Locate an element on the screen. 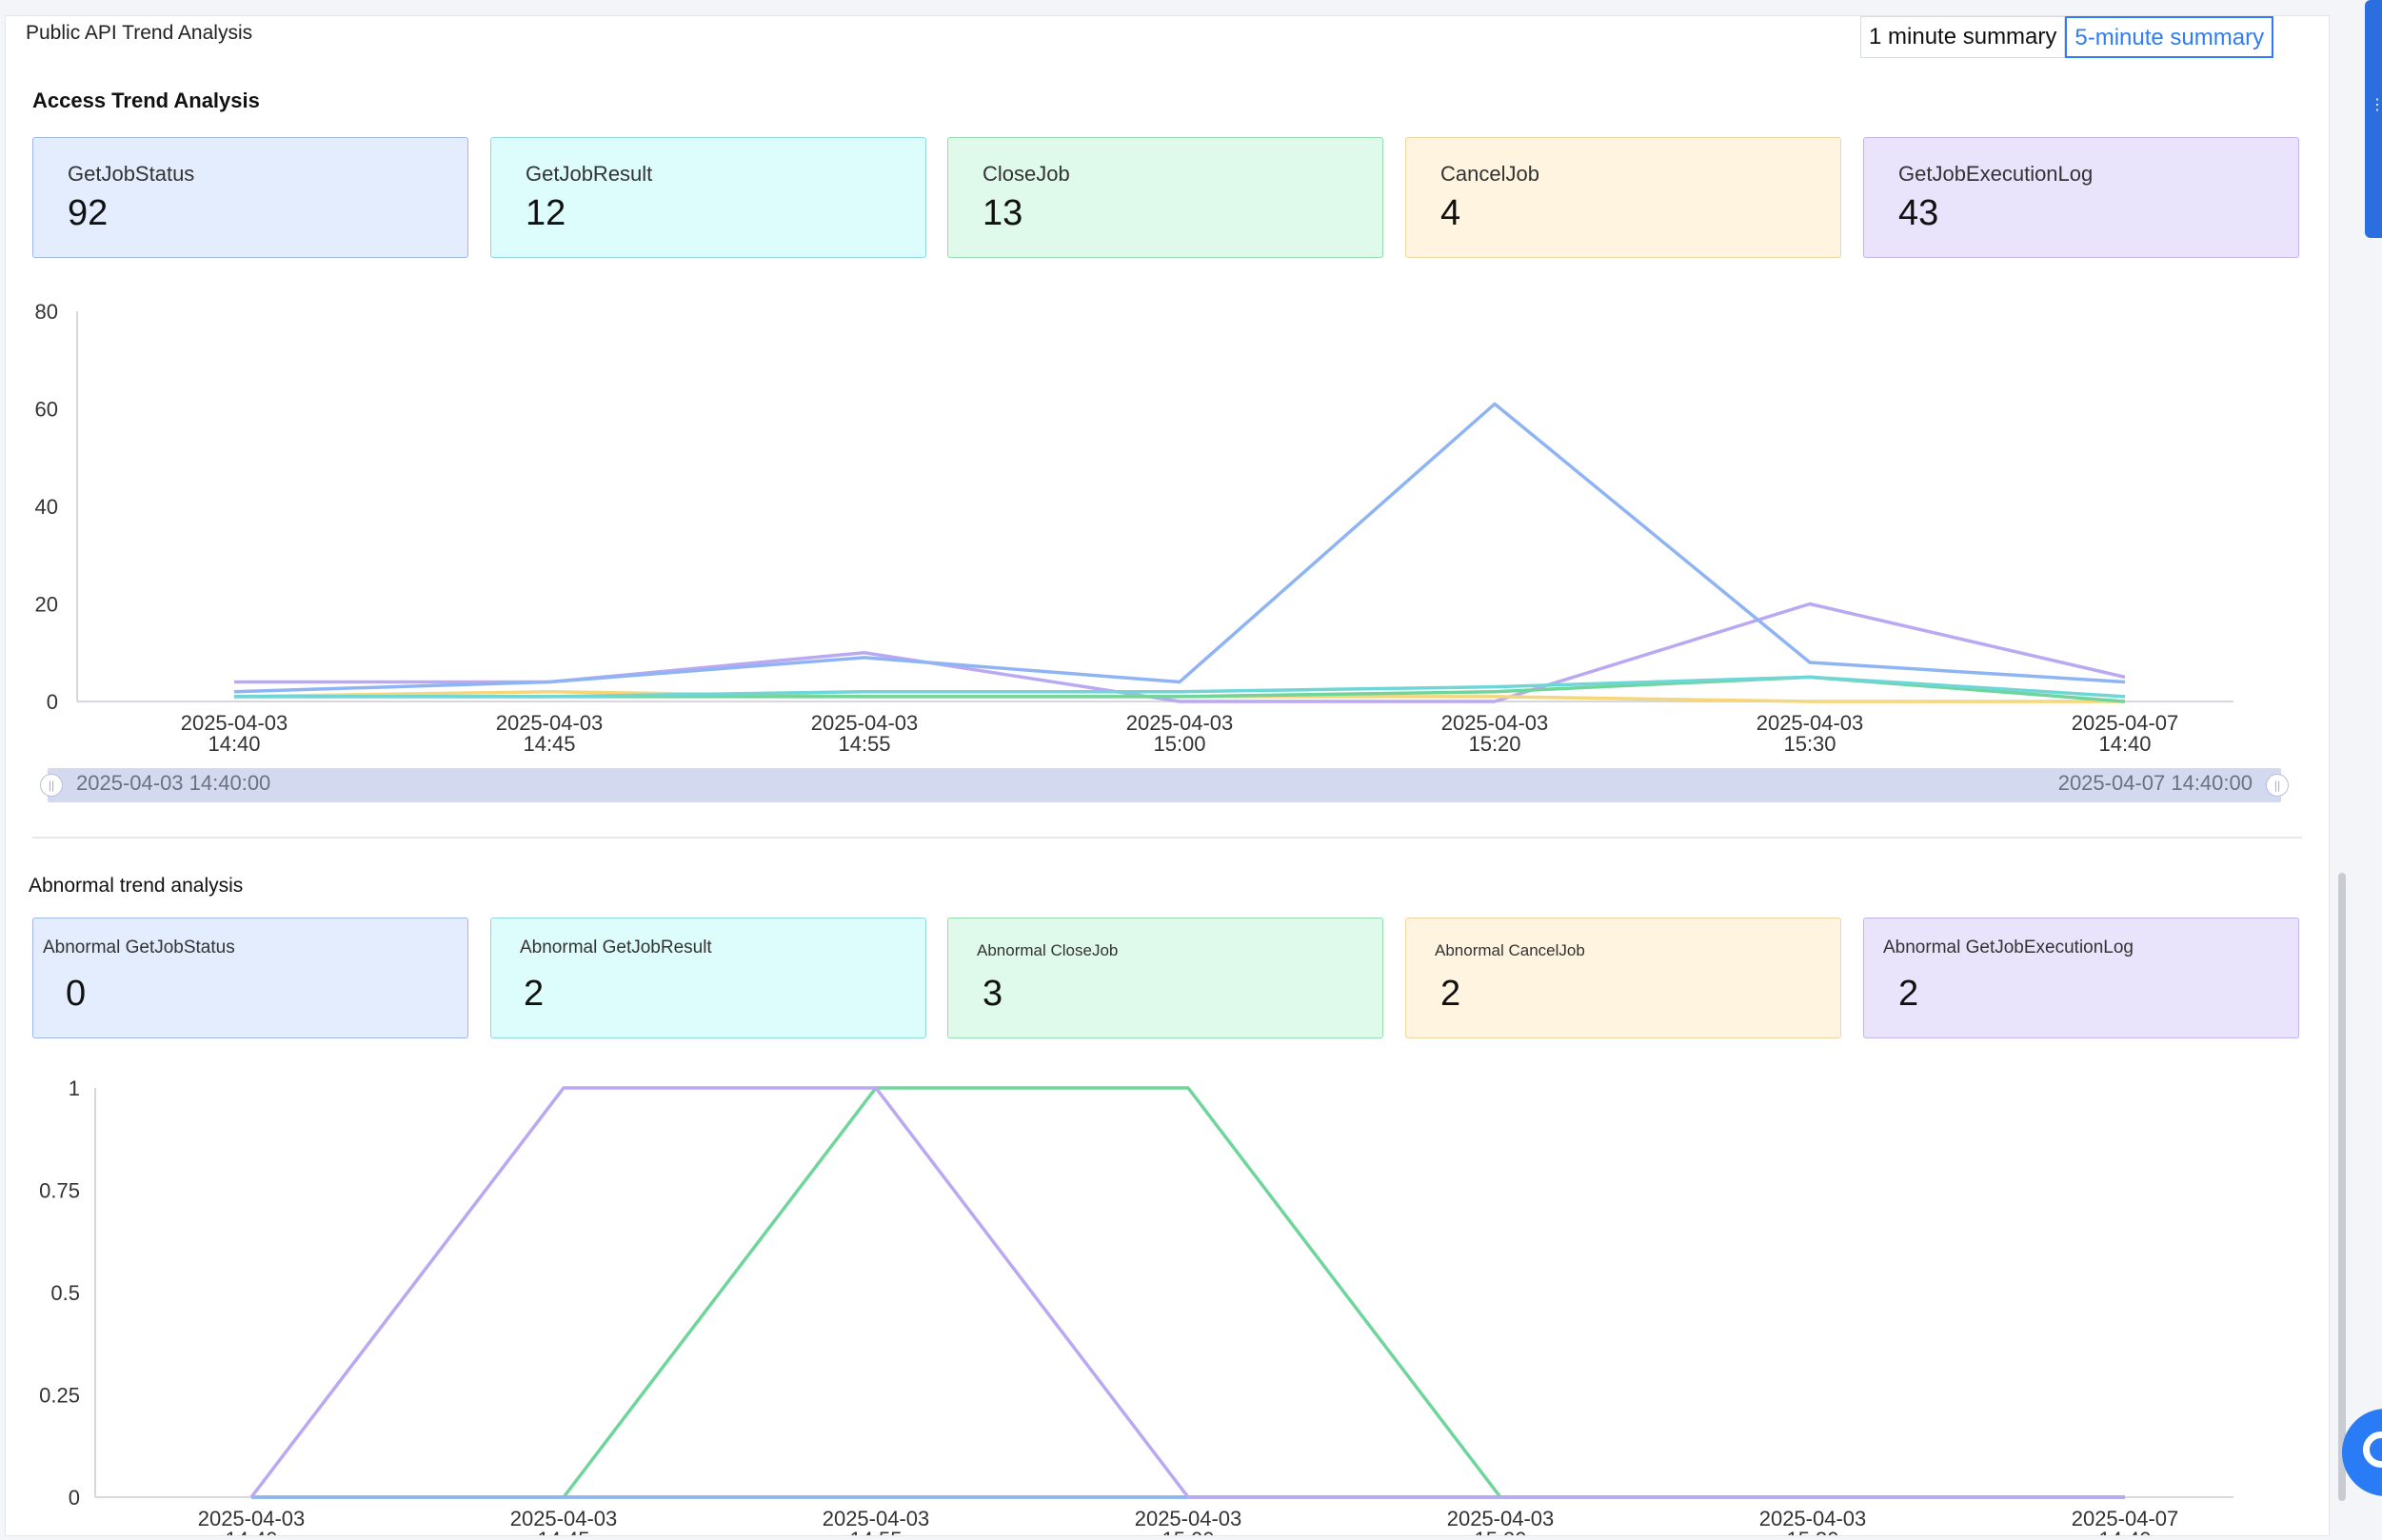  vertical-scrollbar is located at coordinates (2342, 1187).